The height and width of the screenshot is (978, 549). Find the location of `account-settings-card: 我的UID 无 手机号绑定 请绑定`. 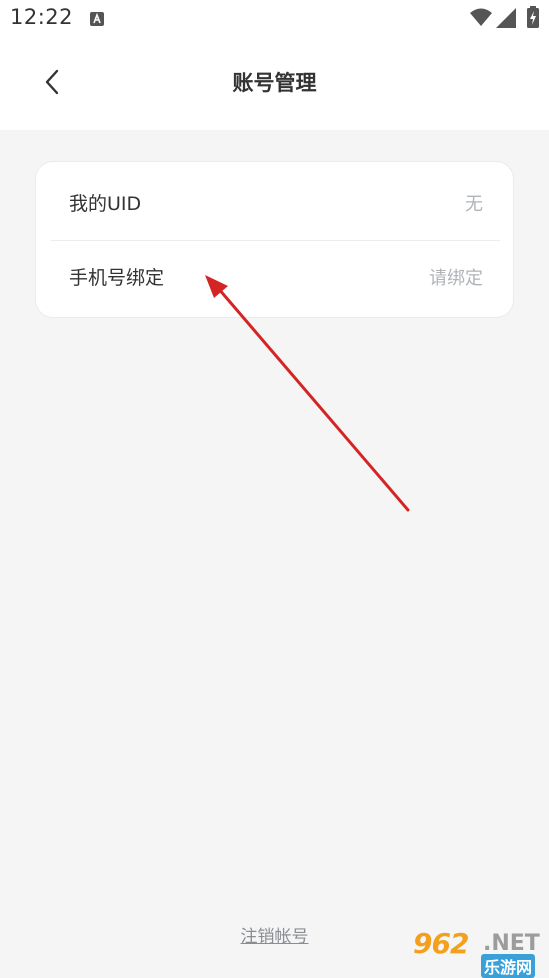

account-settings-card: 我的UID 无 手机号绑定 请绑定 is located at coordinates (274, 239).